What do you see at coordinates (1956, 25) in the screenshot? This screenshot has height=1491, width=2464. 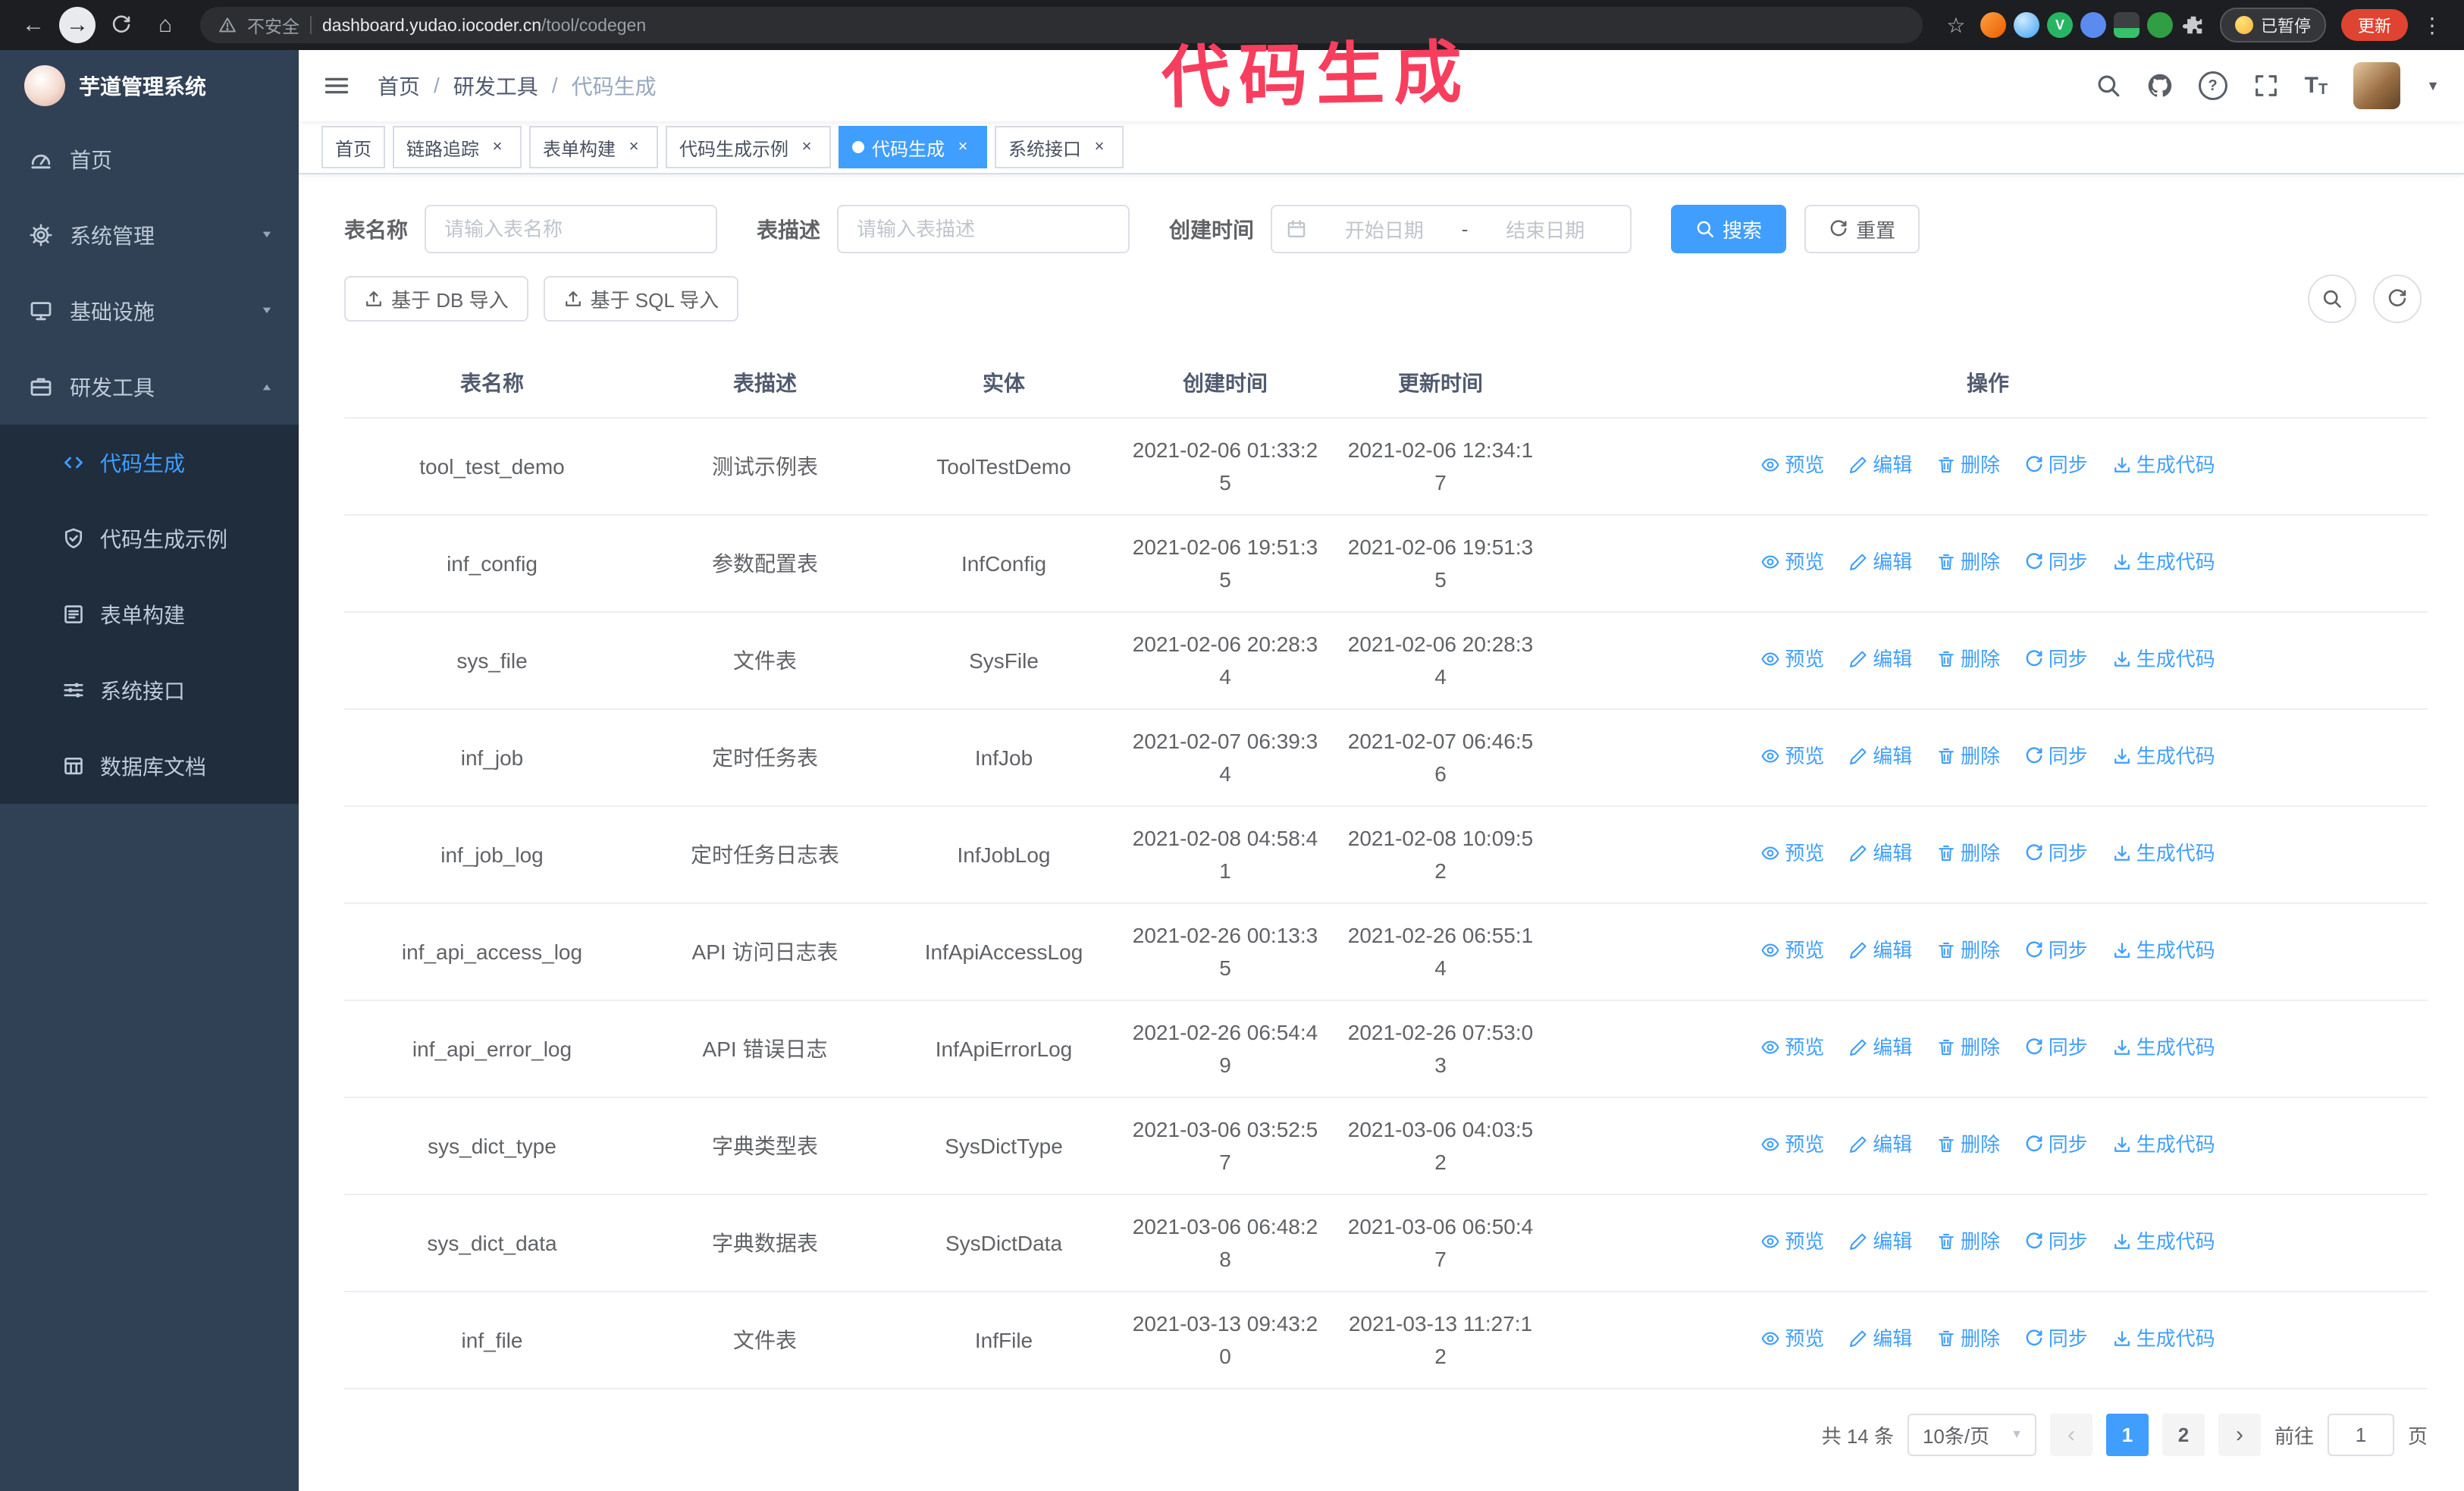 I see `bookmark-star-icon: ☆` at bounding box center [1956, 25].